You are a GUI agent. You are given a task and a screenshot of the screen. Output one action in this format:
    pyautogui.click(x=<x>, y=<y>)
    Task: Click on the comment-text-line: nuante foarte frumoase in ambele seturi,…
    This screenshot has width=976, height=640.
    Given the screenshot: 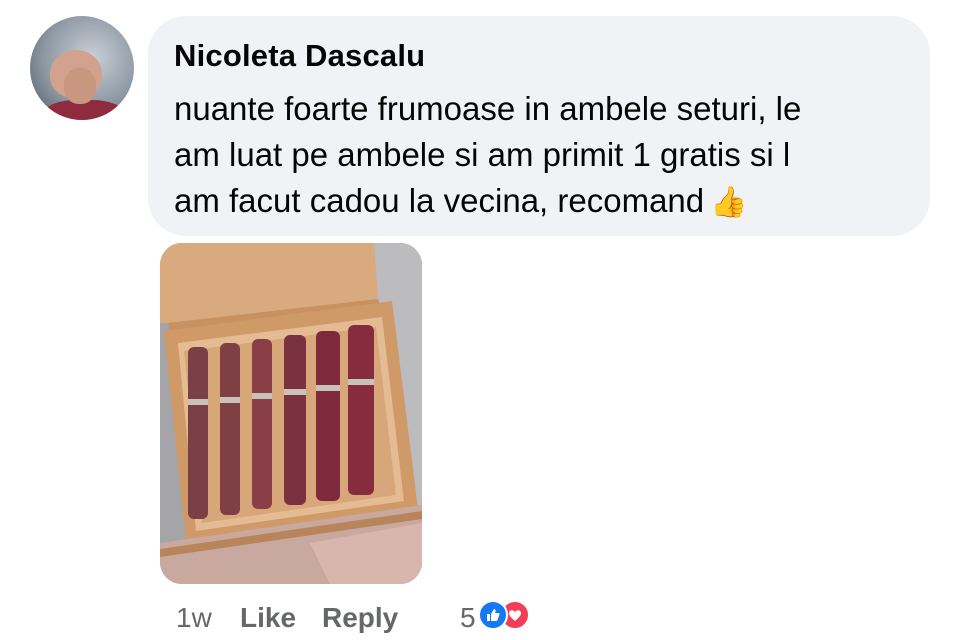 What is the action you would take?
    pyautogui.click(x=488, y=108)
    